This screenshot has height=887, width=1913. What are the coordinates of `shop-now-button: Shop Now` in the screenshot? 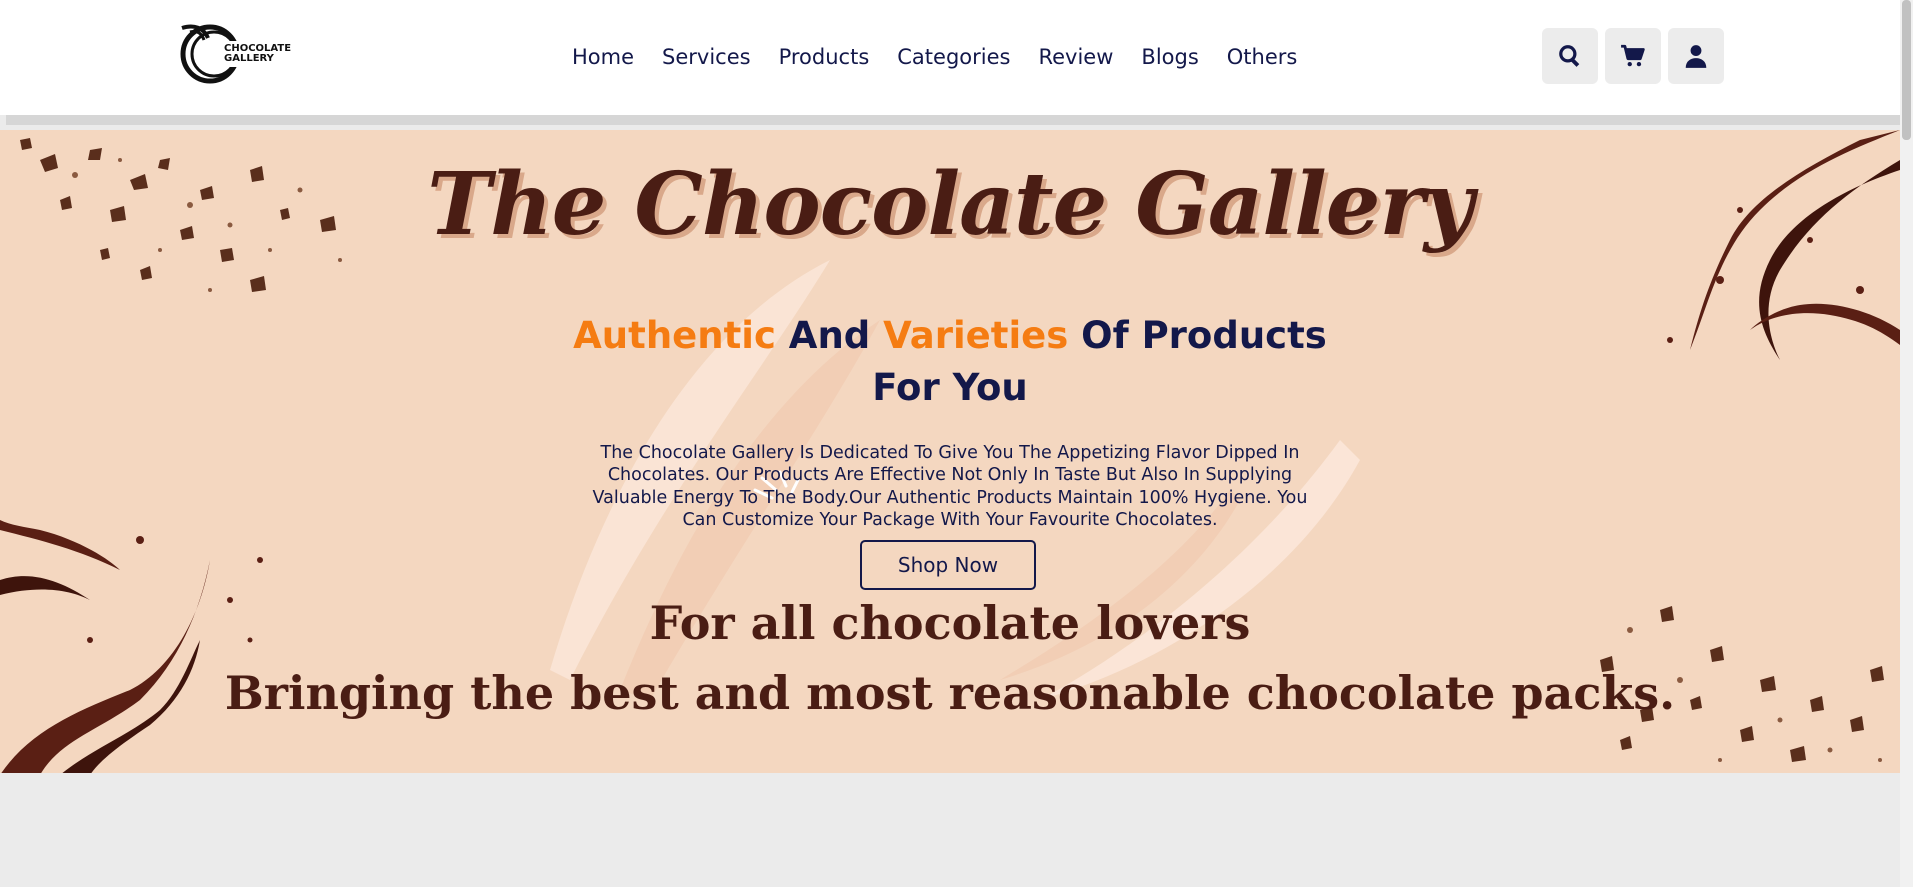 It's located at (948, 565).